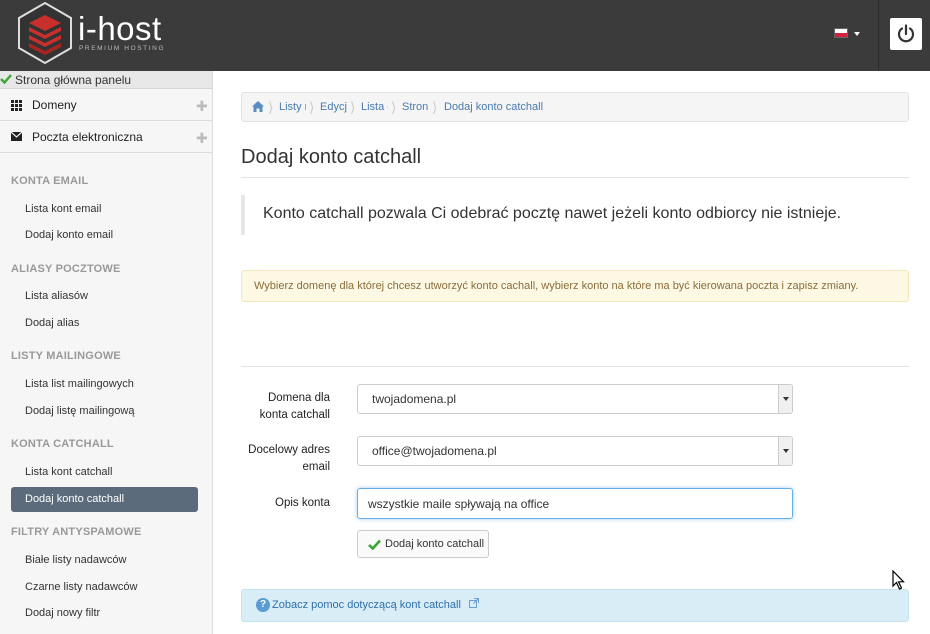  What do you see at coordinates (122, 48) in the screenshot?
I see `brand-tagline: PREMIUM HOSTING` at bounding box center [122, 48].